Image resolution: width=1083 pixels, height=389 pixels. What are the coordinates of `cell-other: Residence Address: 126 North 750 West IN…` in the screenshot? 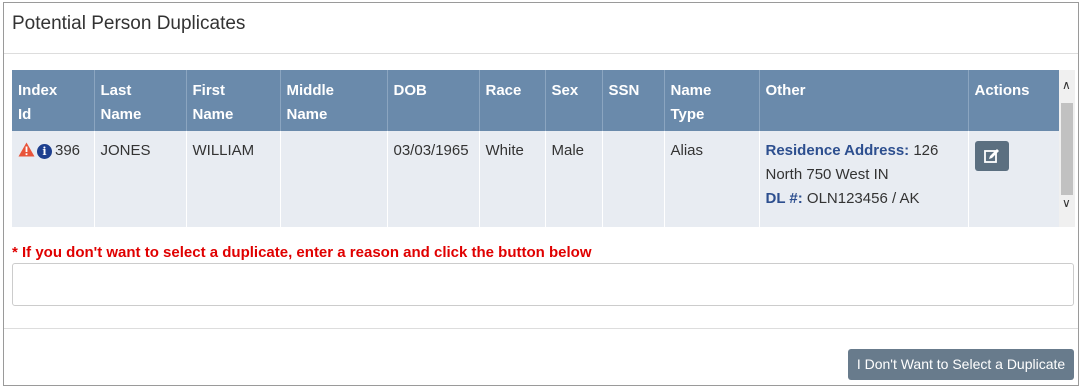 It's located at (864, 179).